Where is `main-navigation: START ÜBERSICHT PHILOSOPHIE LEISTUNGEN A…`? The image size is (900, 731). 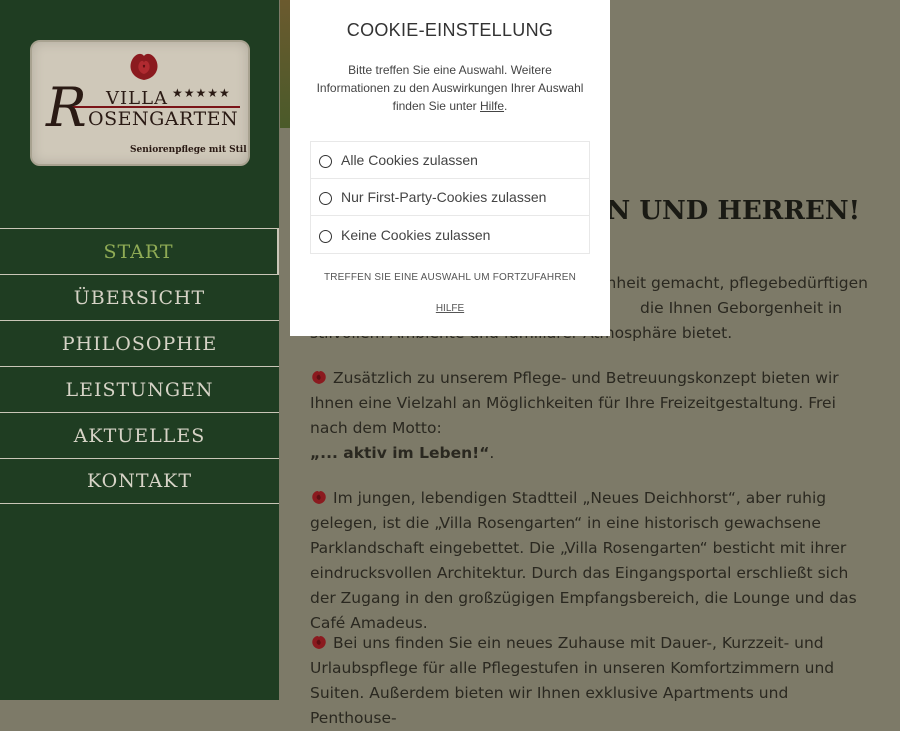
main-navigation: START ÜBERSICHT PHILOSOPHIE LEISTUNGEN A… is located at coordinates (139, 366).